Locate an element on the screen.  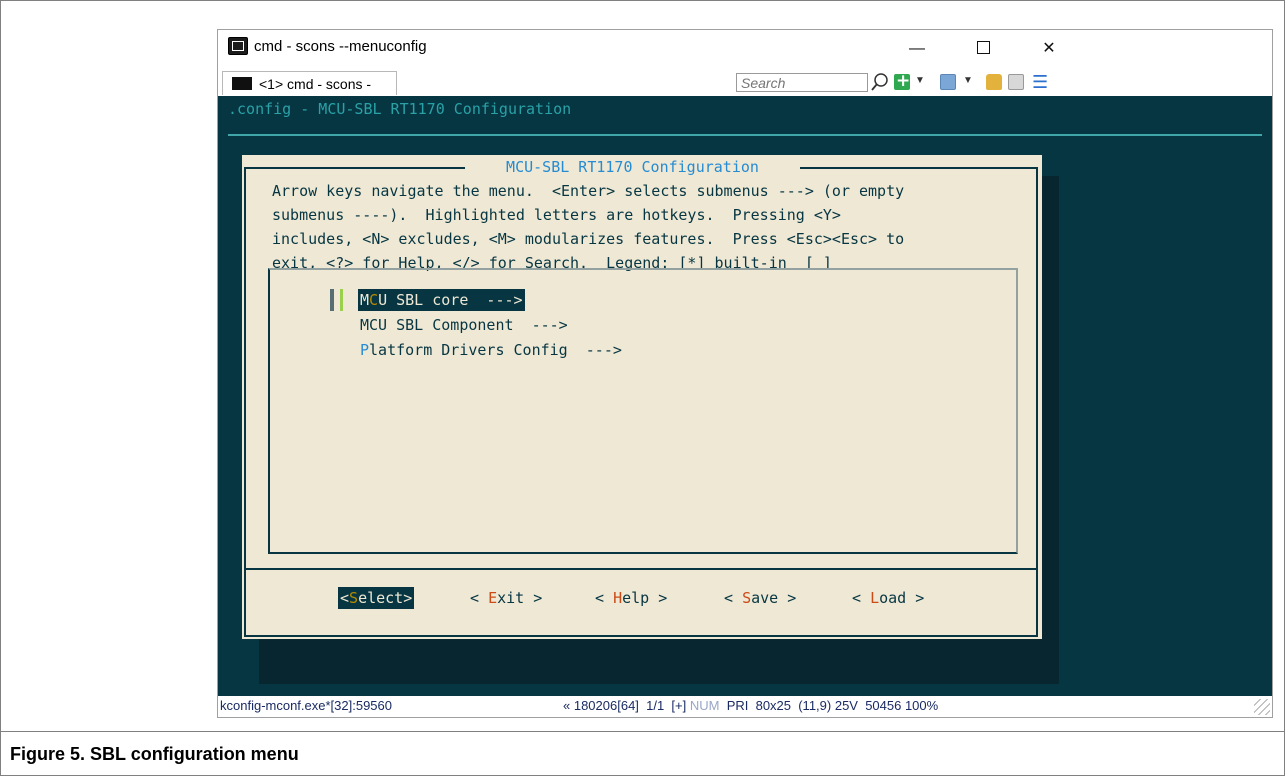
console-app-icon is located at coordinates (238, 46).